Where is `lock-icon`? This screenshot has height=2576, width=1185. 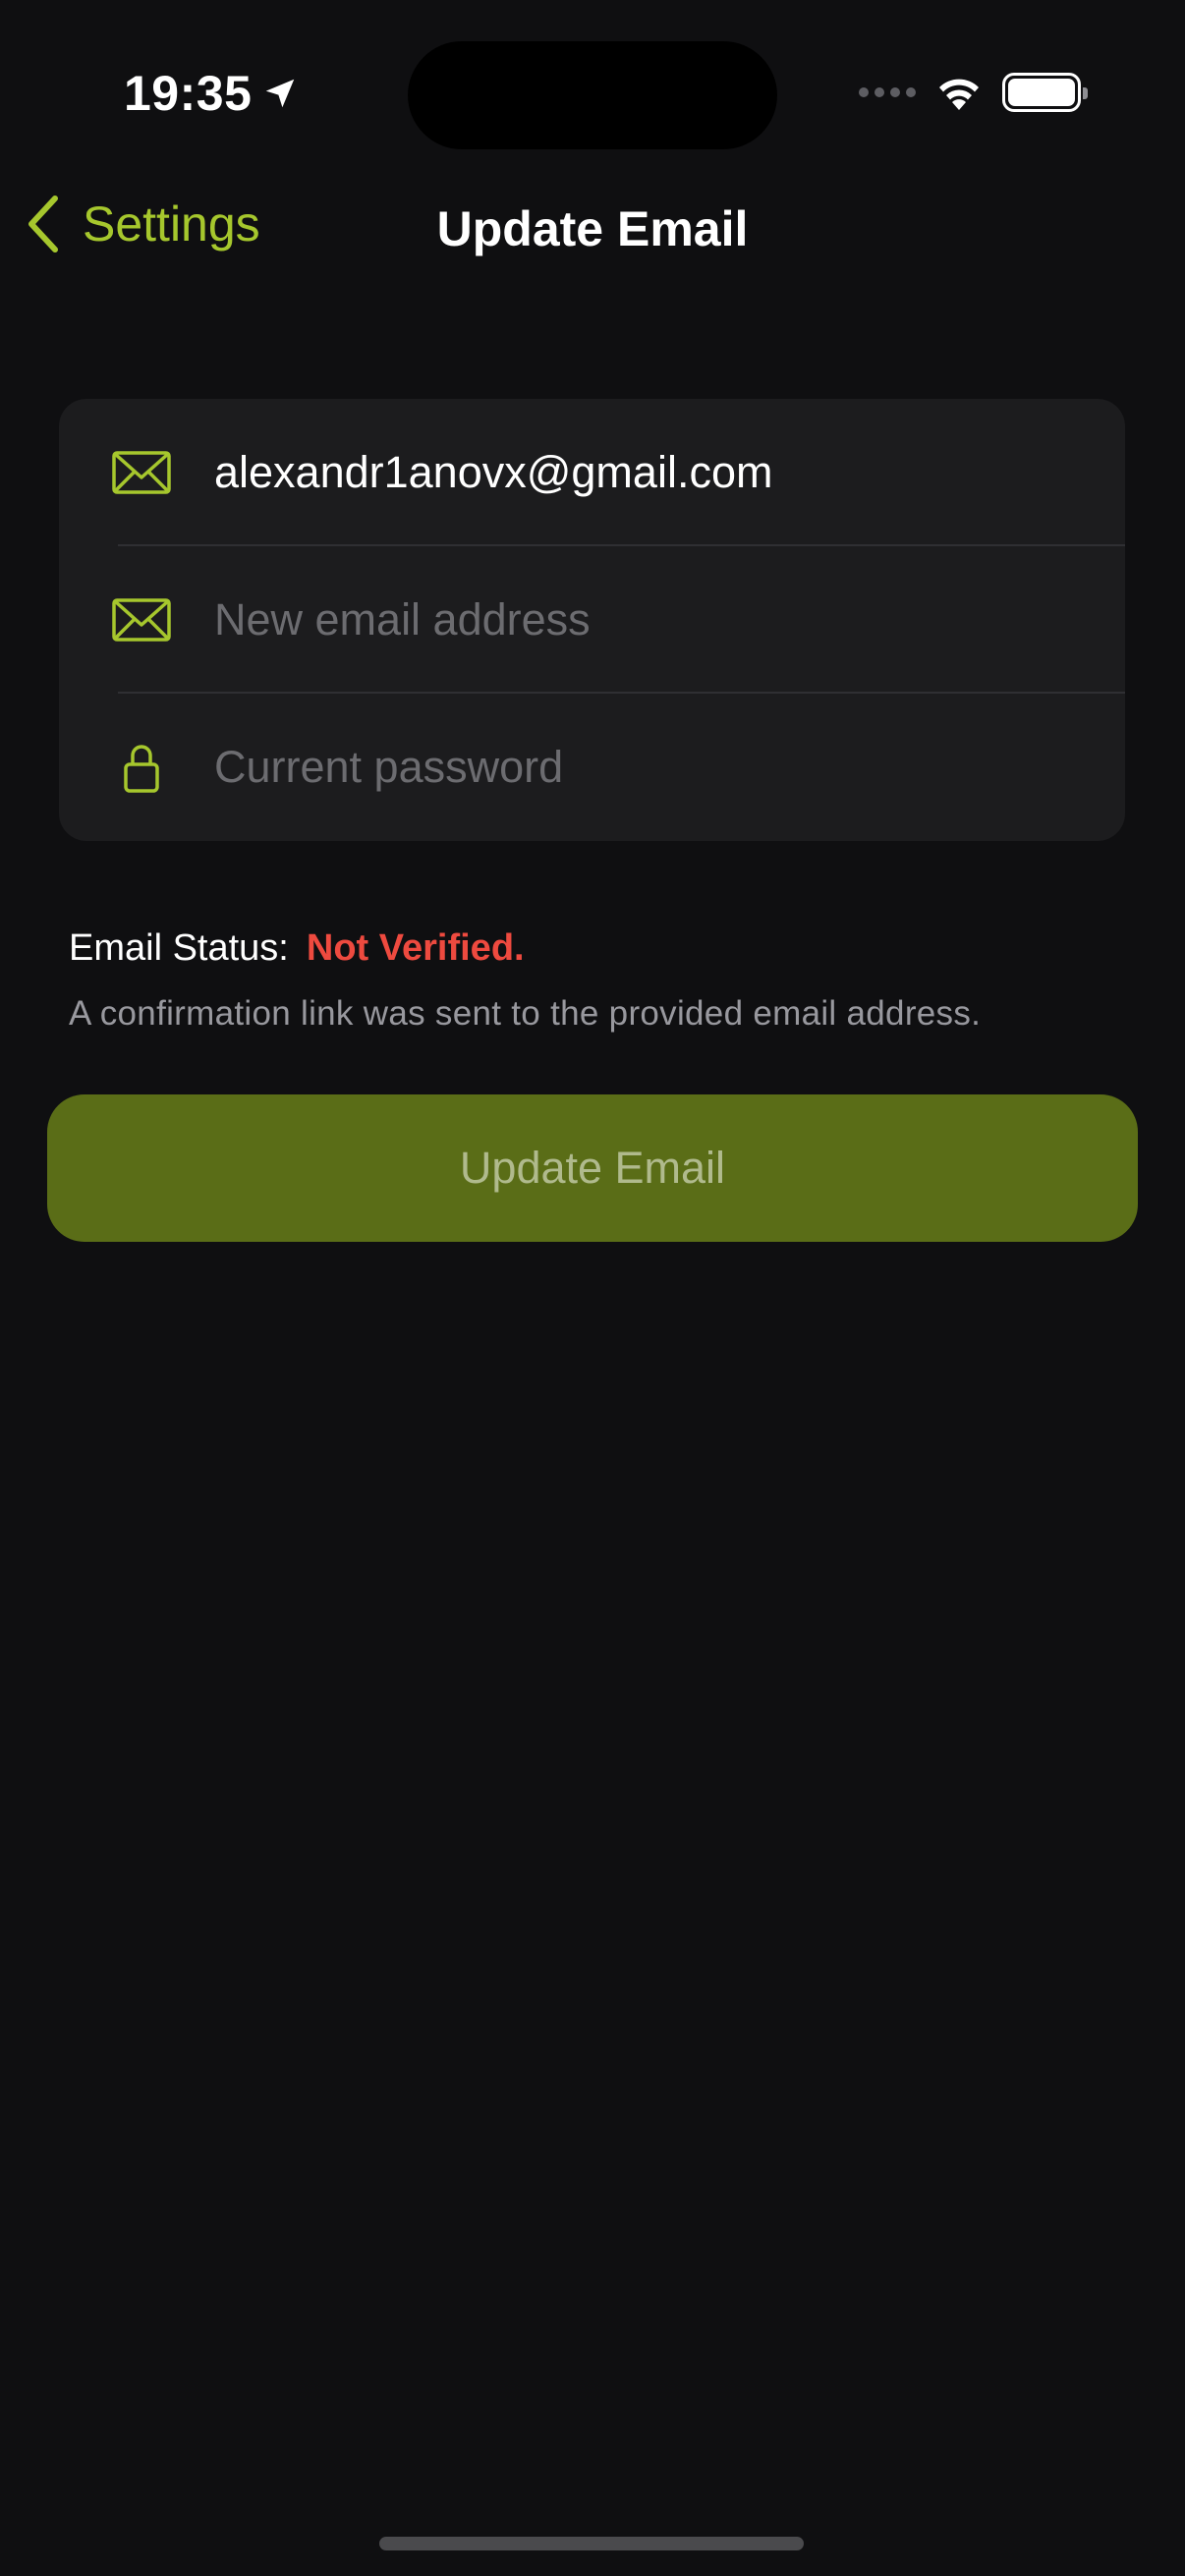 lock-icon is located at coordinates (141, 767).